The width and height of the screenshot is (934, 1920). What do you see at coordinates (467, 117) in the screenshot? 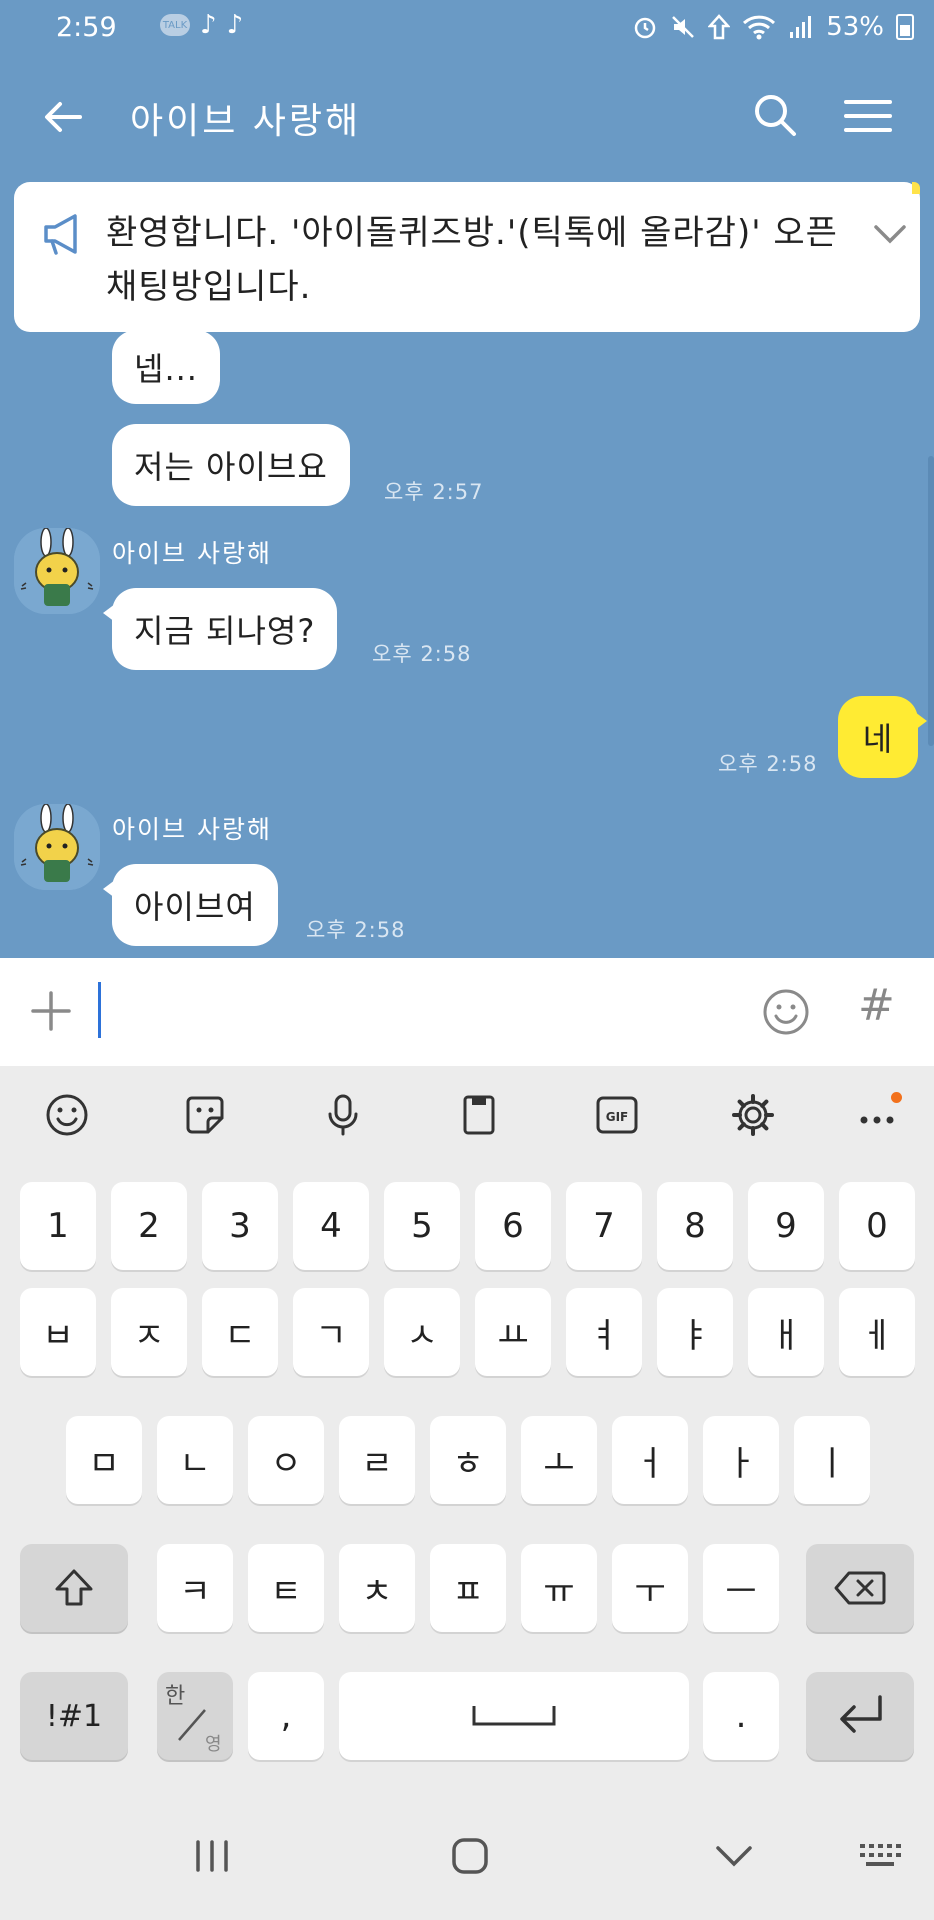
I see `chat-header: 아이브 사랑해` at bounding box center [467, 117].